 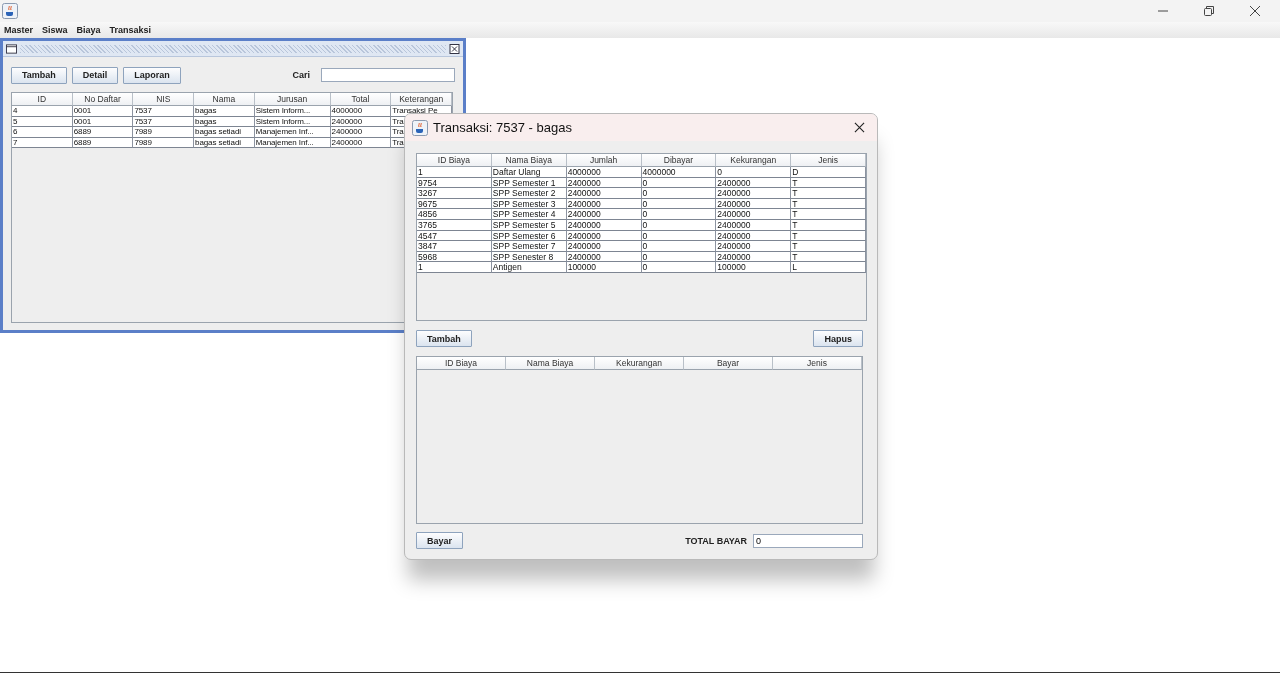 I want to click on table-cell: Antigen, so click(x=529, y=267).